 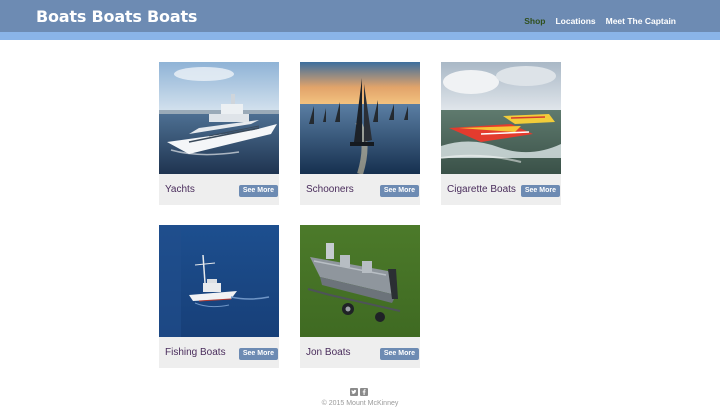 I want to click on product-card-cigarette-boats: Cigarette Boats See More, so click(x=501, y=133).